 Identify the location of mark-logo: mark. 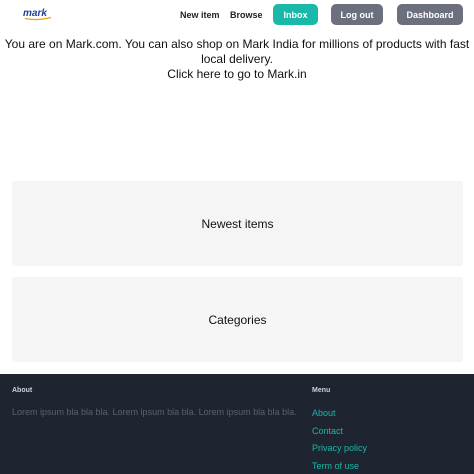
(39, 14).